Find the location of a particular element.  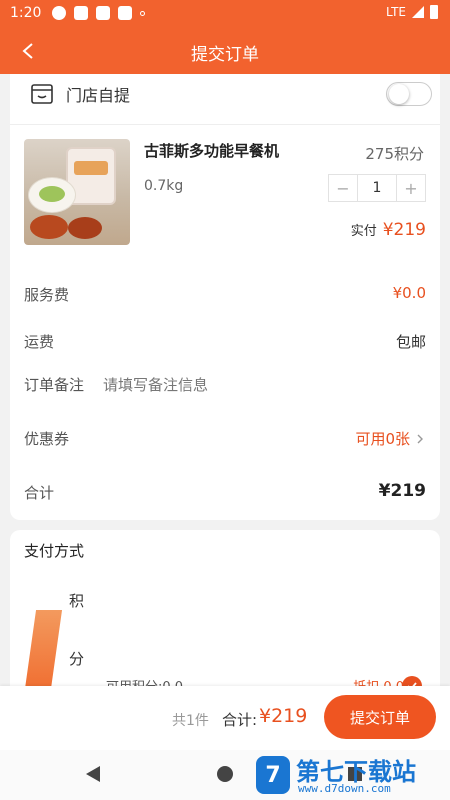

store-pickup-label: 门店自提 is located at coordinates (98, 95).